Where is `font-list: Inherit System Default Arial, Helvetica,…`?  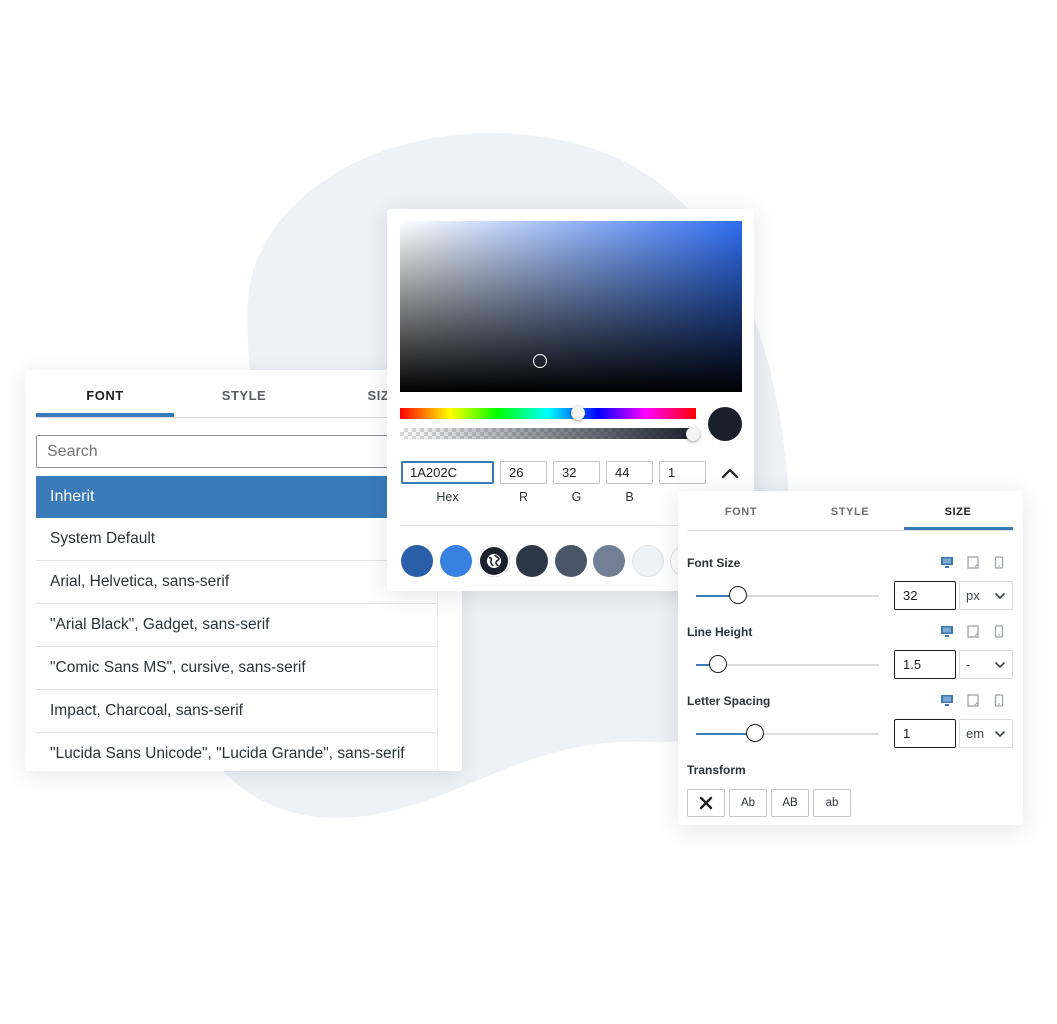
font-list: Inherit System Default Arial, Helvetica,… is located at coordinates (236, 623).